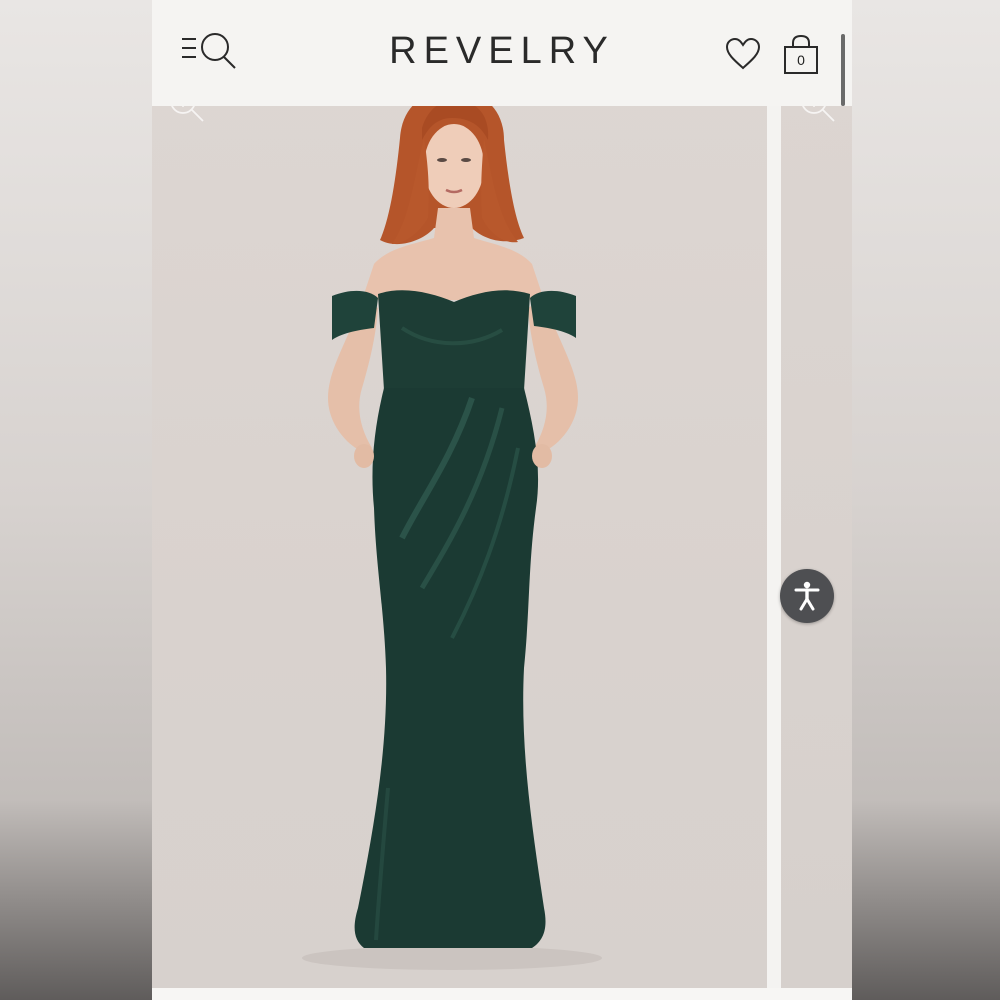 Image resolution: width=1000 pixels, height=1000 pixels. What do you see at coordinates (843, 70) in the screenshot?
I see `scrollbar` at bounding box center [843, 70].